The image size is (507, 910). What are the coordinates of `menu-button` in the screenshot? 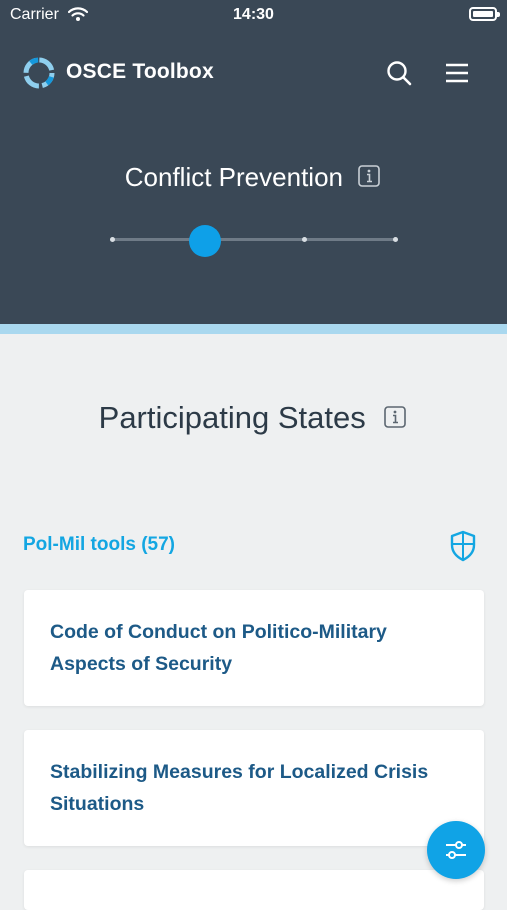 It's located at (457, 73).